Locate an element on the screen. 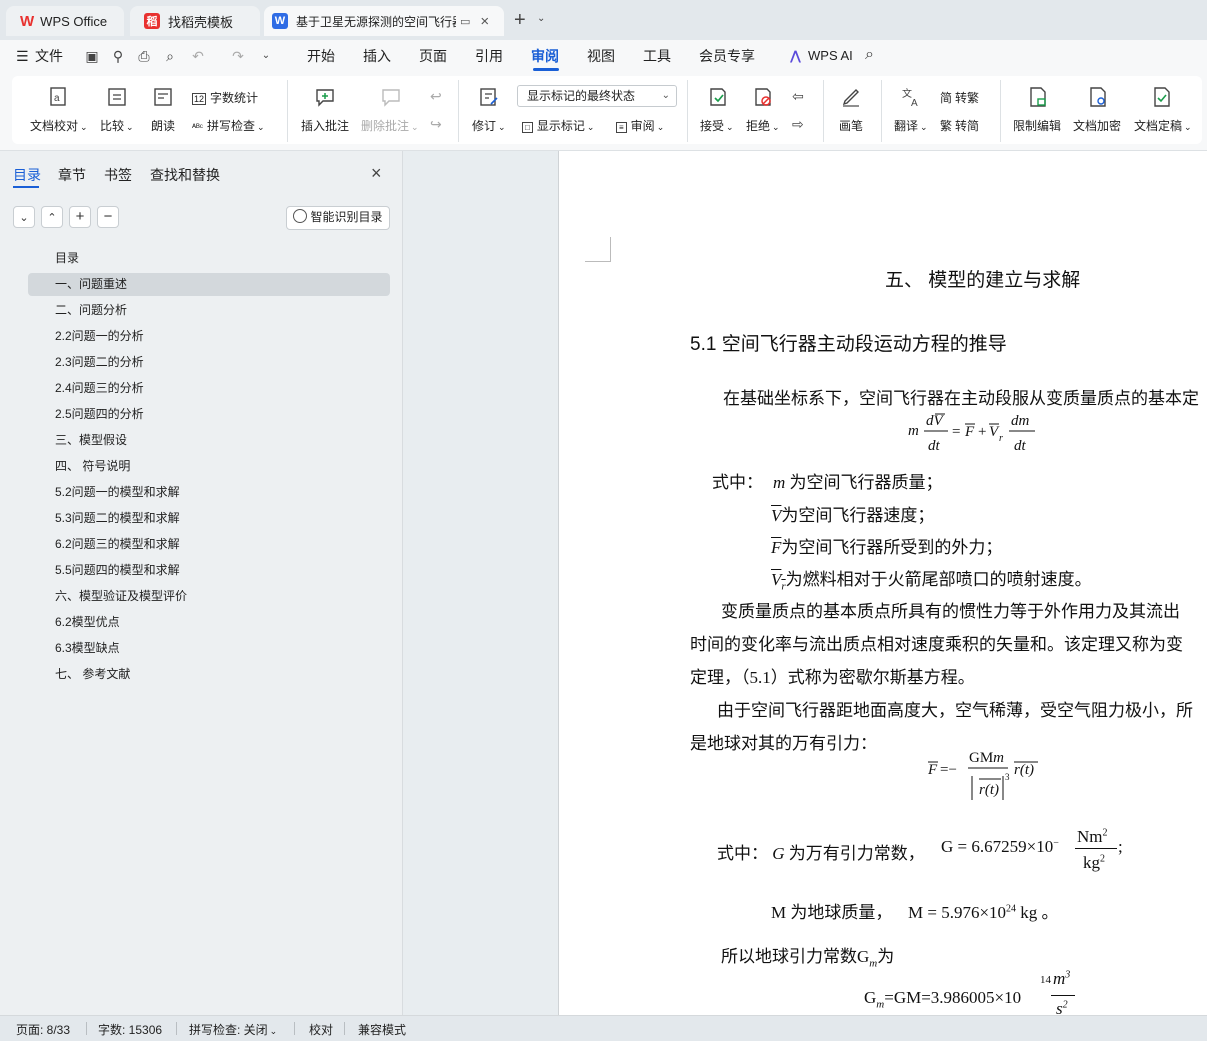 This screenshot has height=1041, width=1207. toc-item: 二、问题分析 is located at coordinates (209, 310).